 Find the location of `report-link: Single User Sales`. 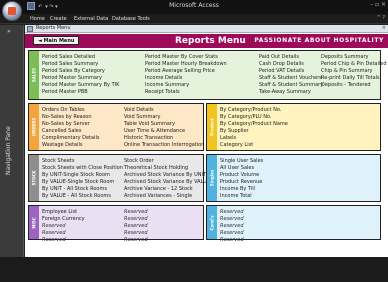

report-link: Single User Sales is located at coordinates (241, 161).